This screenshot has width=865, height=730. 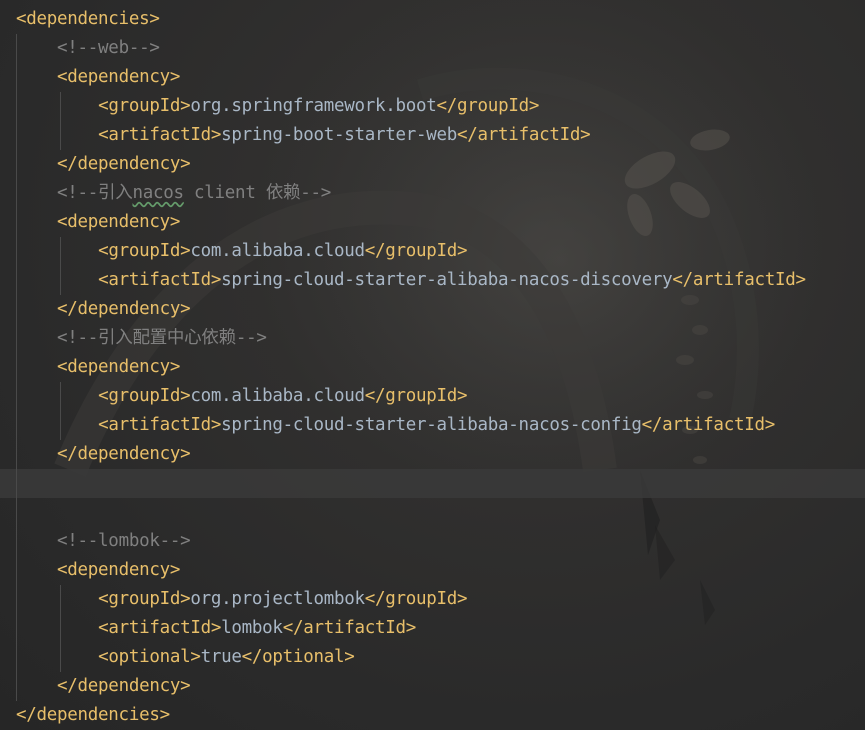 I want to click on xml-close-tag: </dependencies>, so click(x=93, y=715).